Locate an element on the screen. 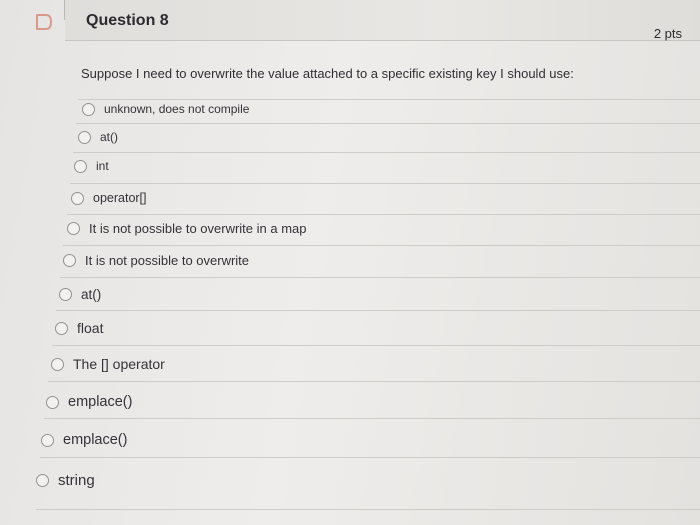 The width and height of the screenshot is (700, 525). answer-option: operator[] is located at coordinates (109, 198).